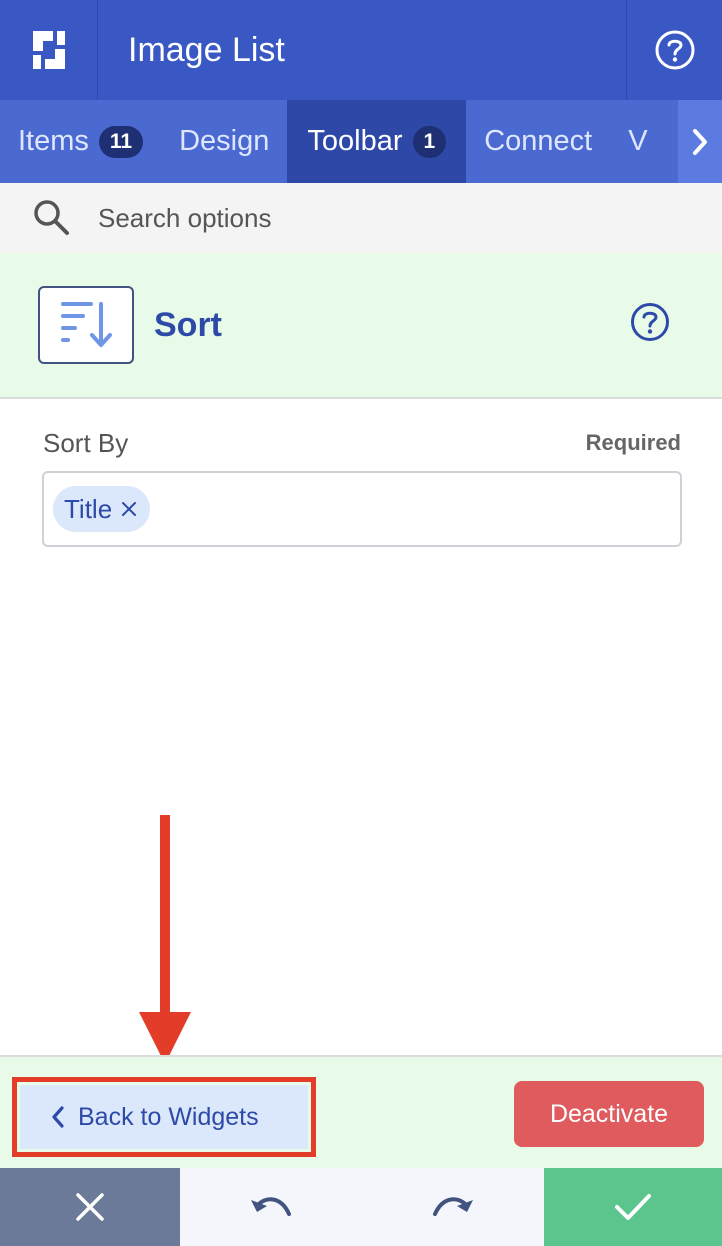 The image size is (722, 1246). Describe the element at coordinates (361, 50) in the screenshot. I see `app-header: Image List` at that location.